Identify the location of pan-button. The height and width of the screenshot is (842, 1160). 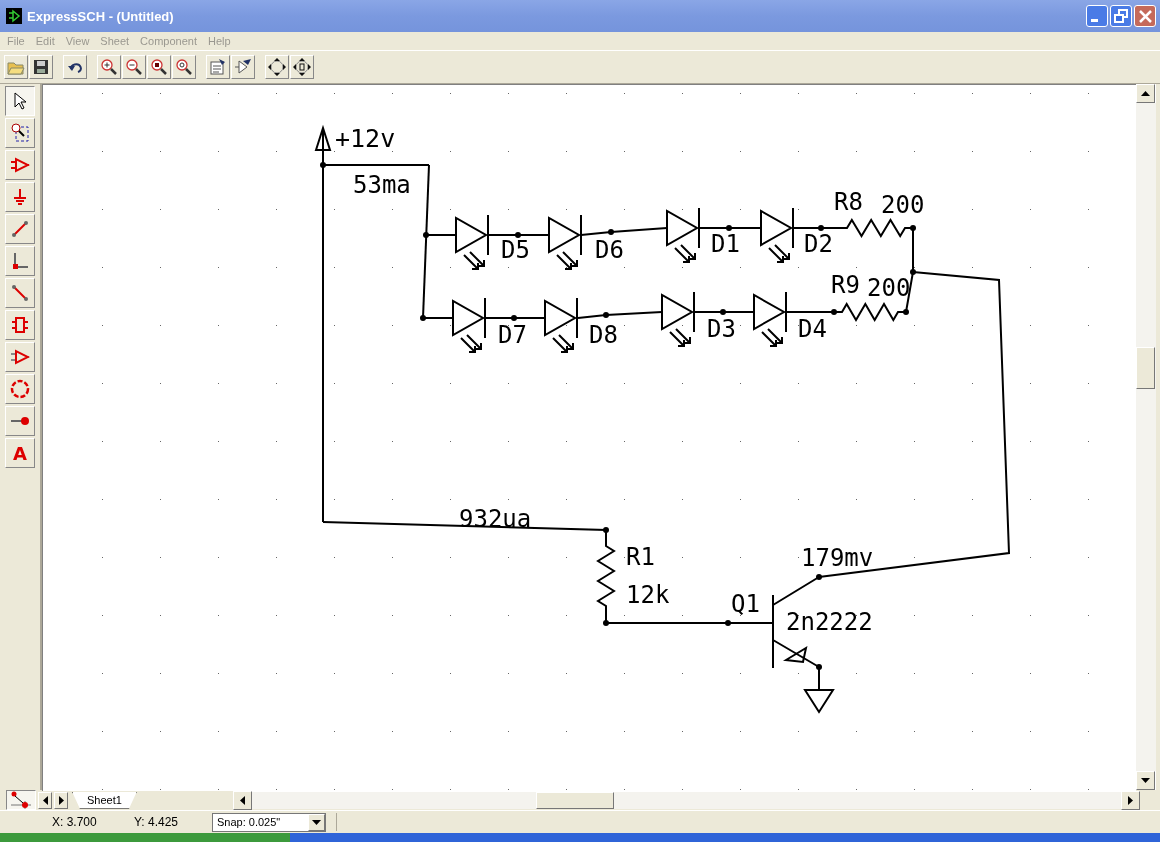
(277, 67).